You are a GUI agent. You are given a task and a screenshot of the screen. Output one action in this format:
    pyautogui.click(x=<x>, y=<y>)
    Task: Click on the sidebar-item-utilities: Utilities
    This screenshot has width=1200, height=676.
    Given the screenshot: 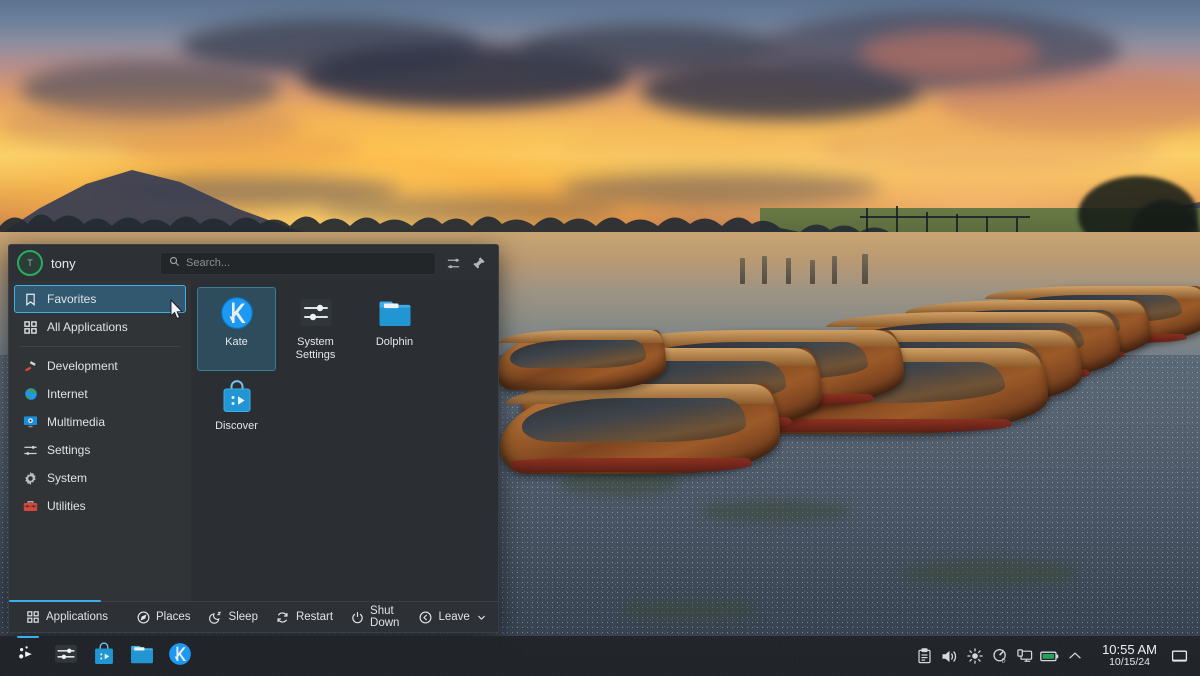 What is the action you would take?
    pyautogui.click(x=100, y=506)
    